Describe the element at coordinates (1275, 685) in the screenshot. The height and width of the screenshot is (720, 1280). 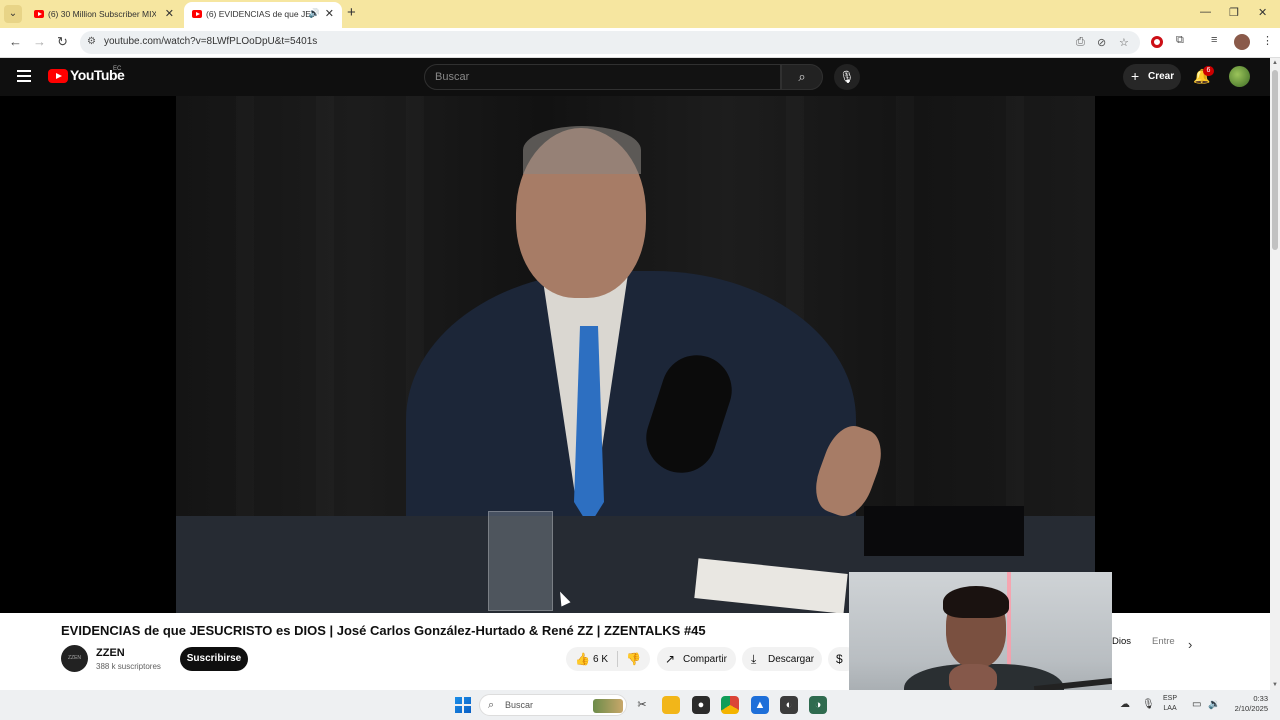
I see `scroll-down-icon: ▼` at that location.